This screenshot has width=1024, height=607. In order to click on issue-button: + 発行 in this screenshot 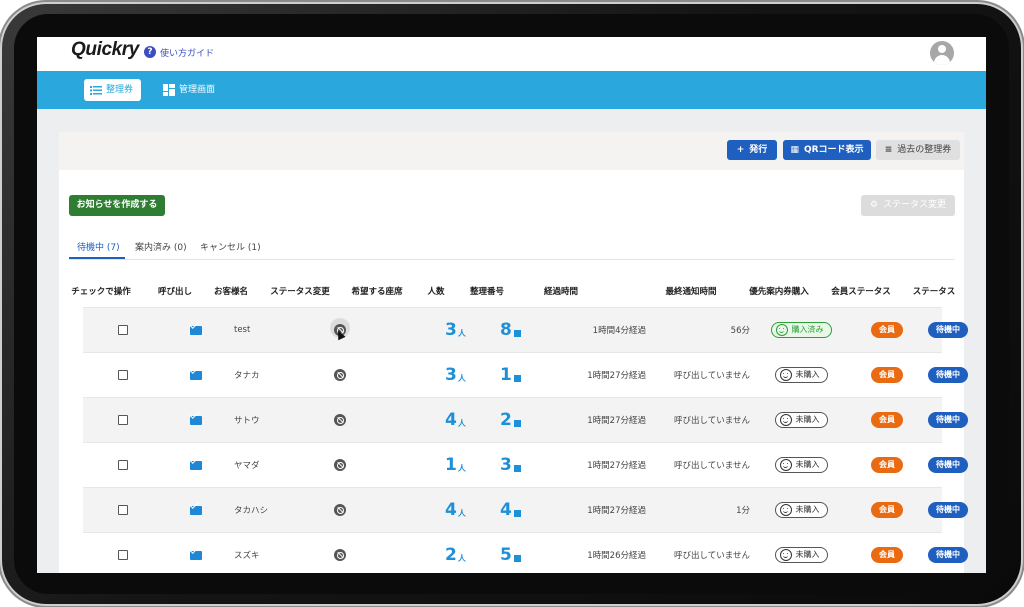, I will do `click(752, 150)`.